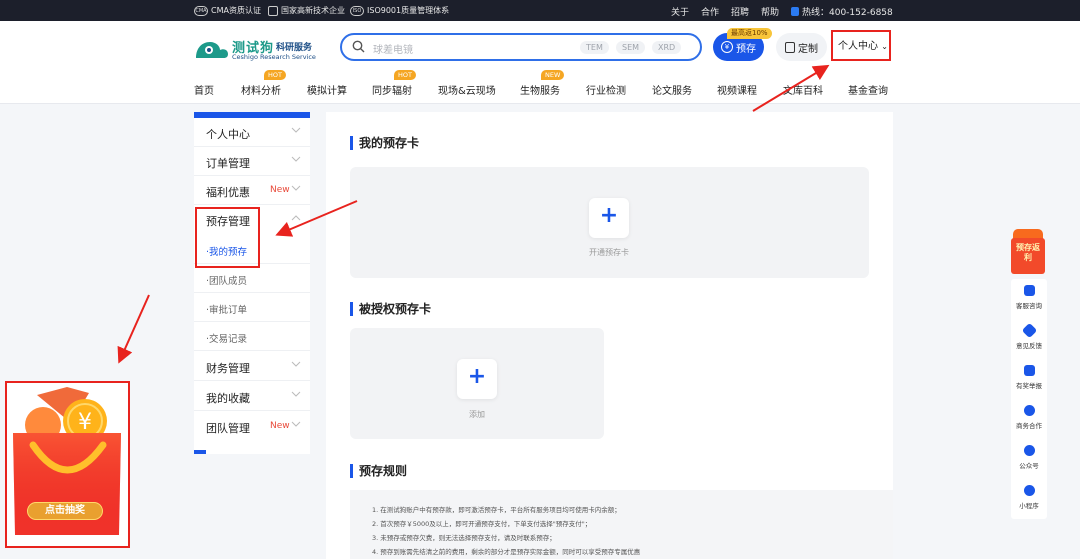 The height and width of the screenshot is (559, 1080). I want to click on logo-service-text: 科研服务, so click(294, 48).